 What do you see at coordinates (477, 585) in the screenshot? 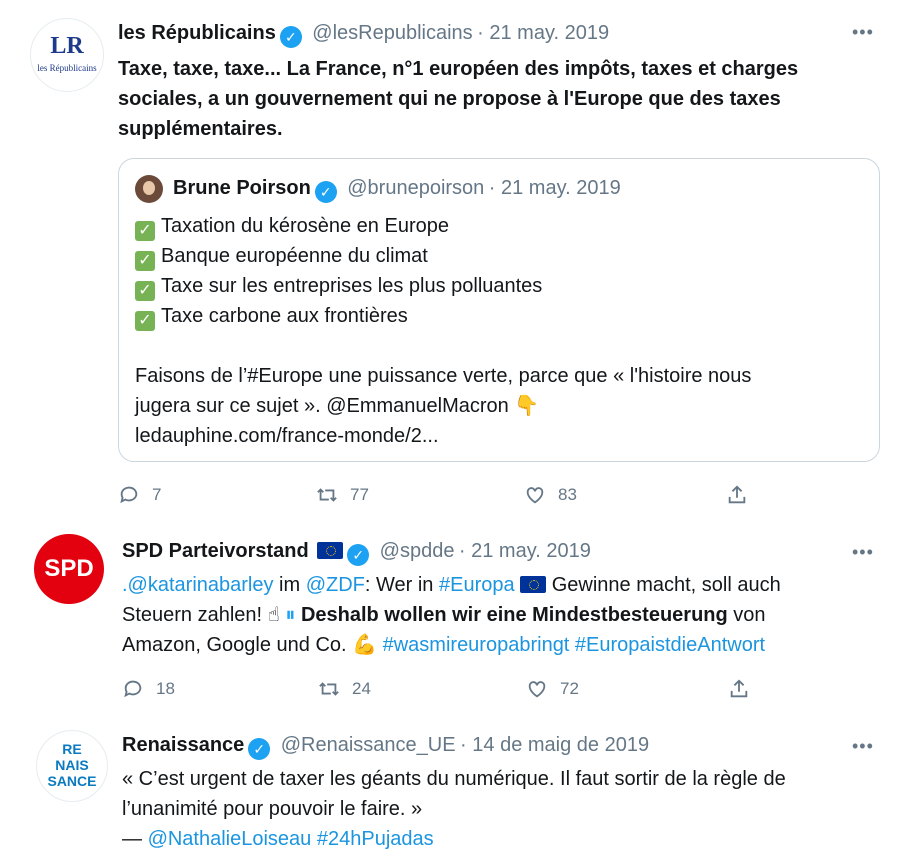
I see `hashtag-link: #Europa` at bounding box center [477, 585].